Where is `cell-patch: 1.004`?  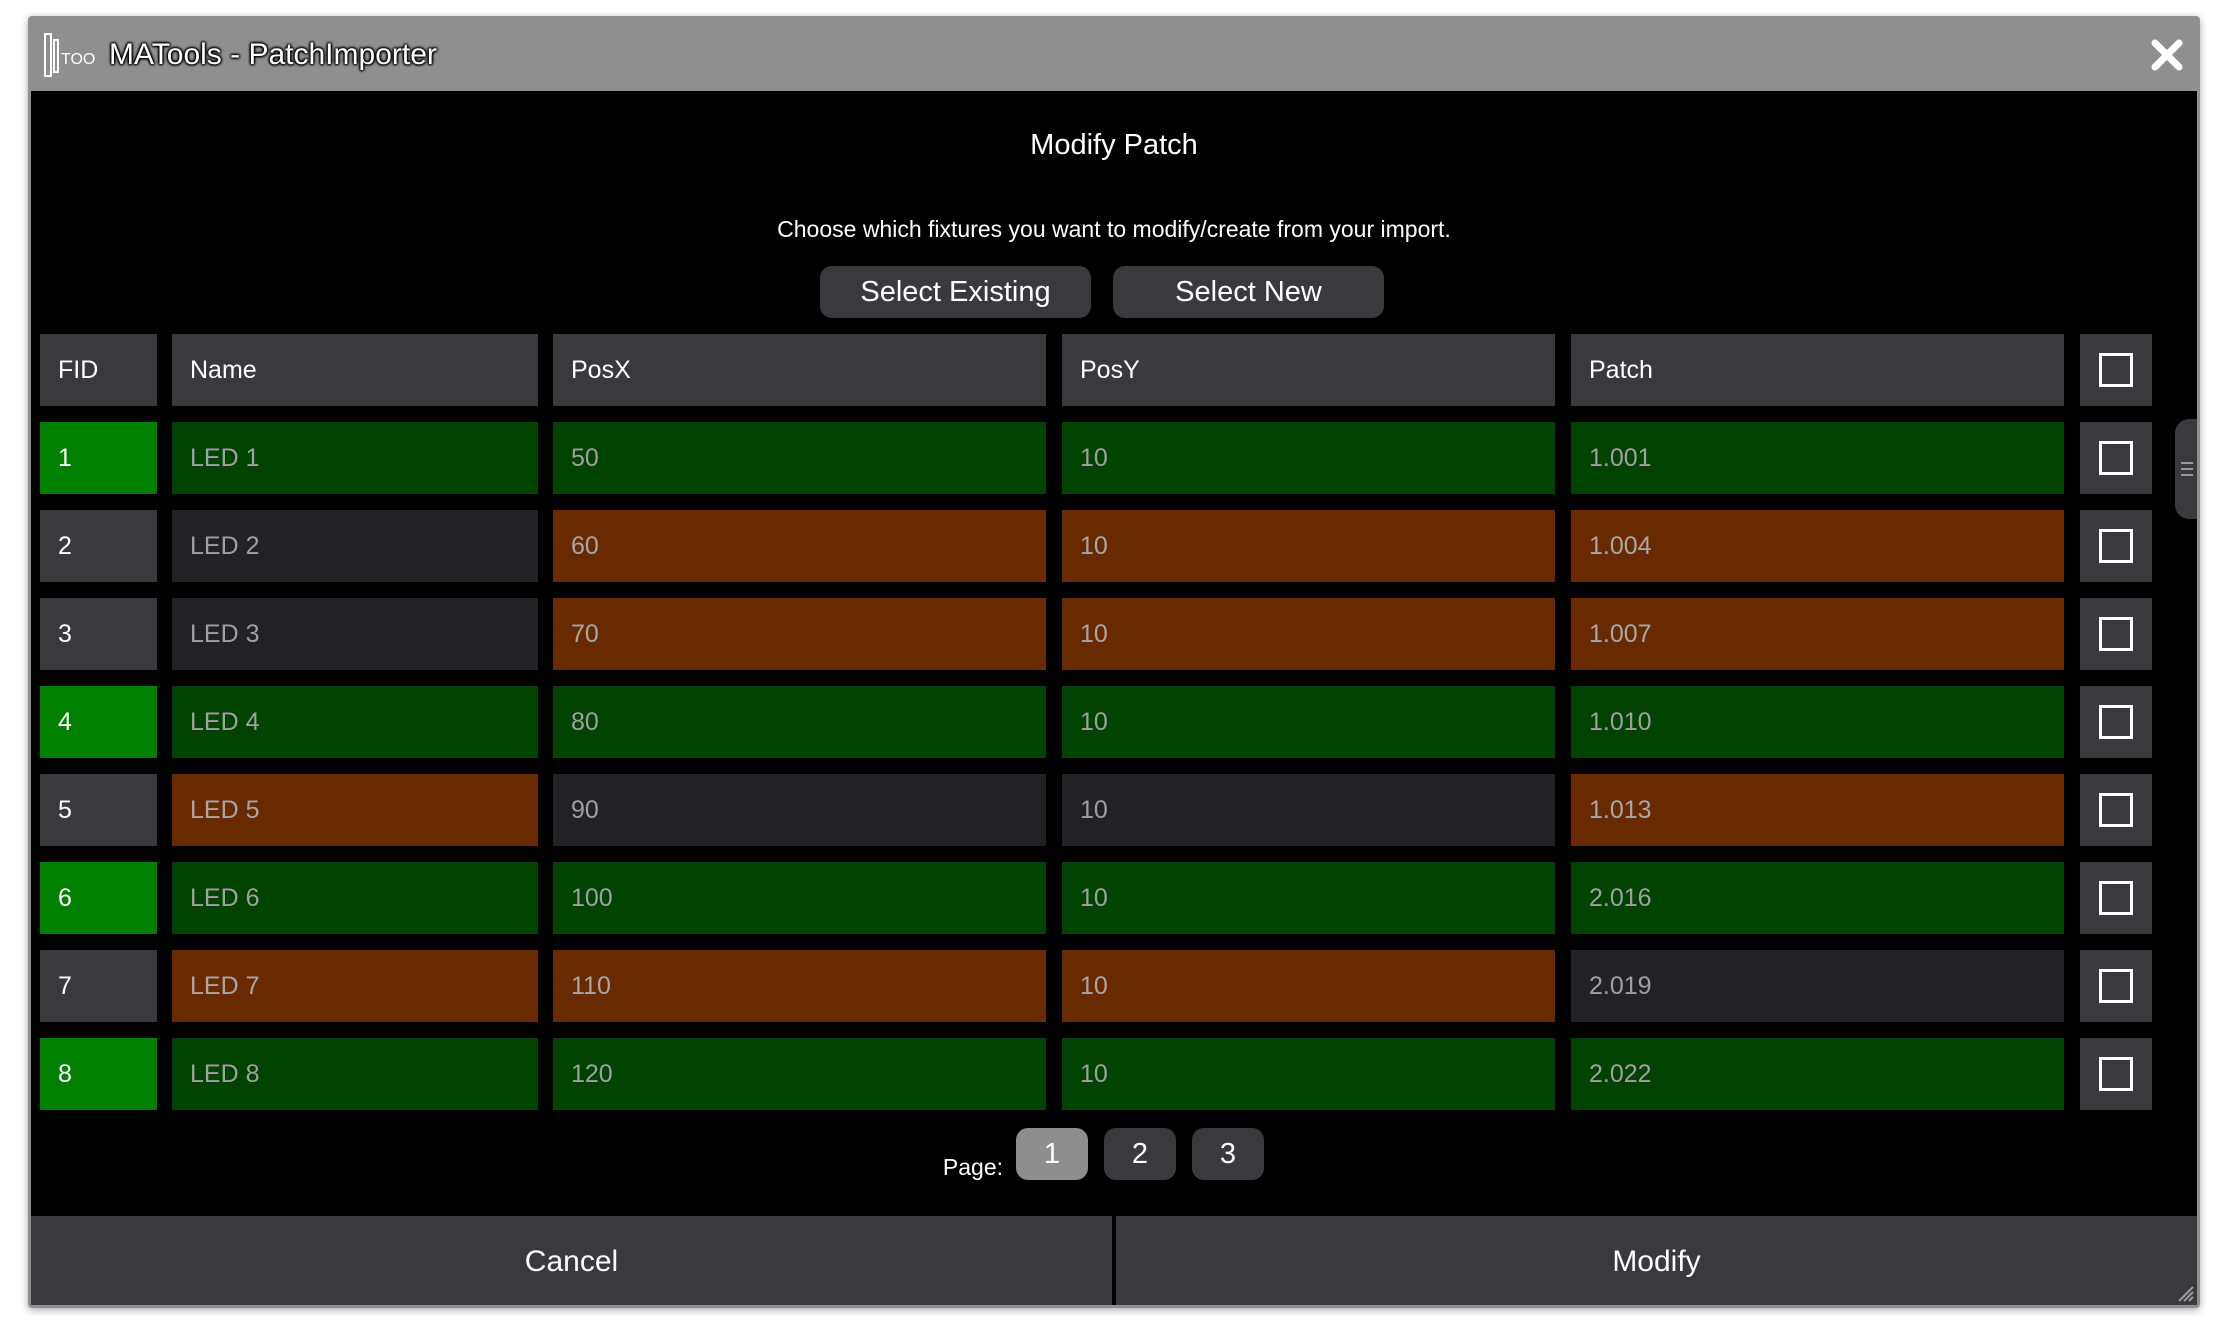
cell-patch: 1.004 is located at coordinates (1817, 546).